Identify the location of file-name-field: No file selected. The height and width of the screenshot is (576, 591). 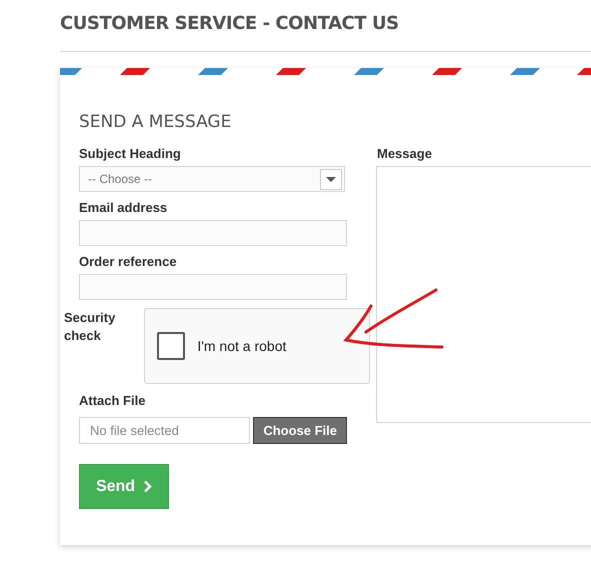
(164, 430).